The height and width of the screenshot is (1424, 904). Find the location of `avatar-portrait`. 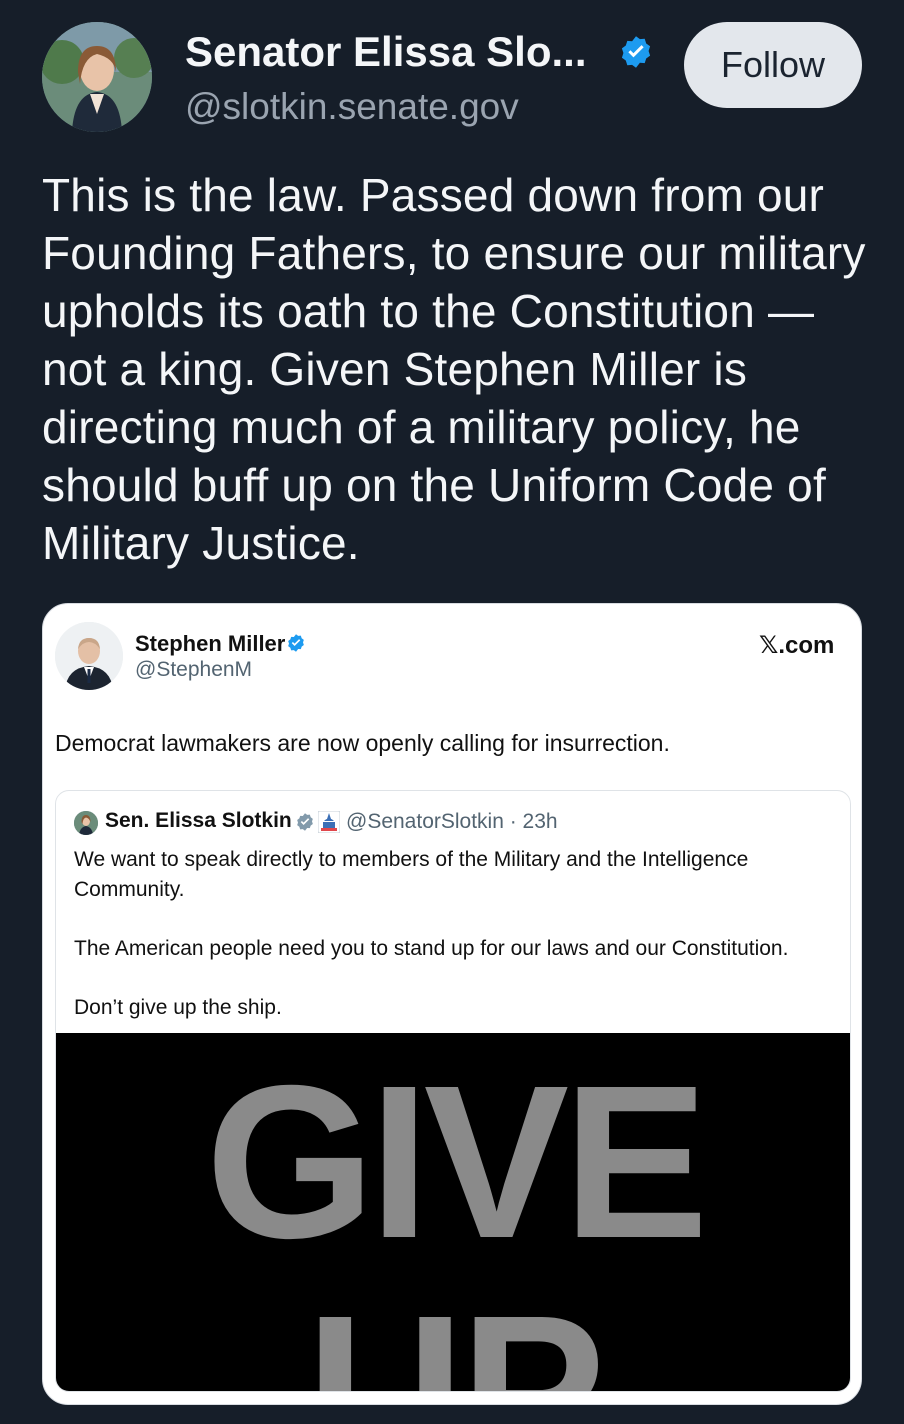

avatar-portrait is located at coordinates (97, 77).